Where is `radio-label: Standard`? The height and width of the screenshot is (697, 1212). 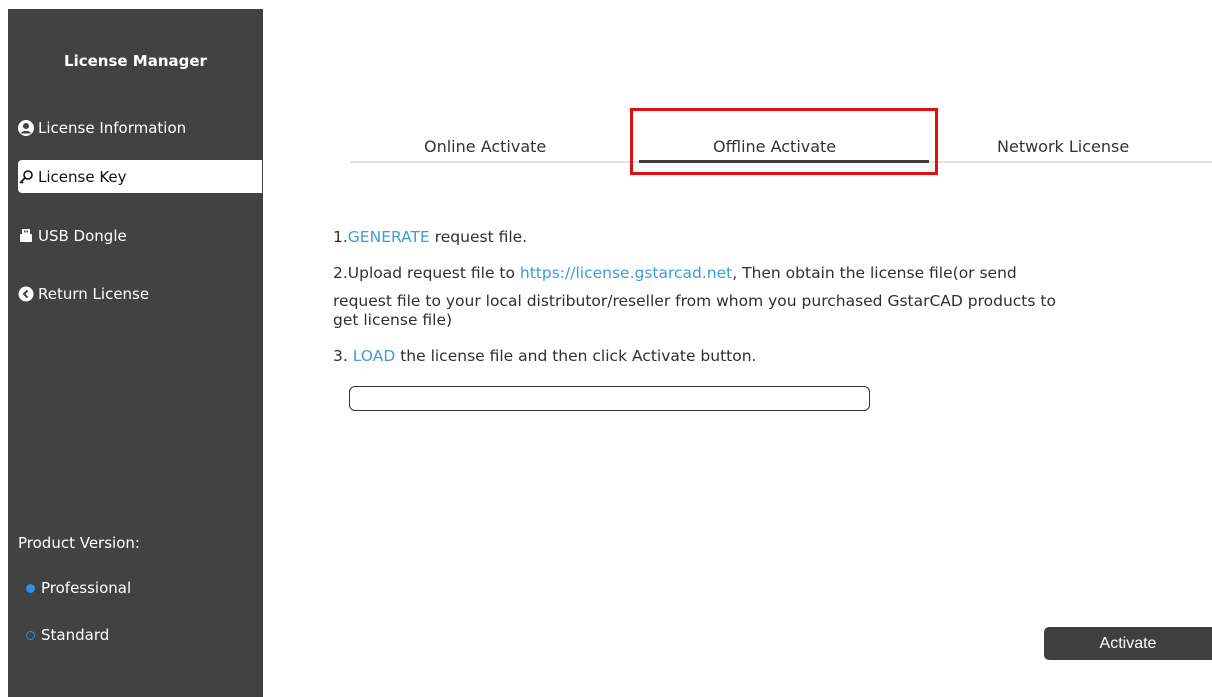 radio-label: Standard is located at coordinates (75, 635).